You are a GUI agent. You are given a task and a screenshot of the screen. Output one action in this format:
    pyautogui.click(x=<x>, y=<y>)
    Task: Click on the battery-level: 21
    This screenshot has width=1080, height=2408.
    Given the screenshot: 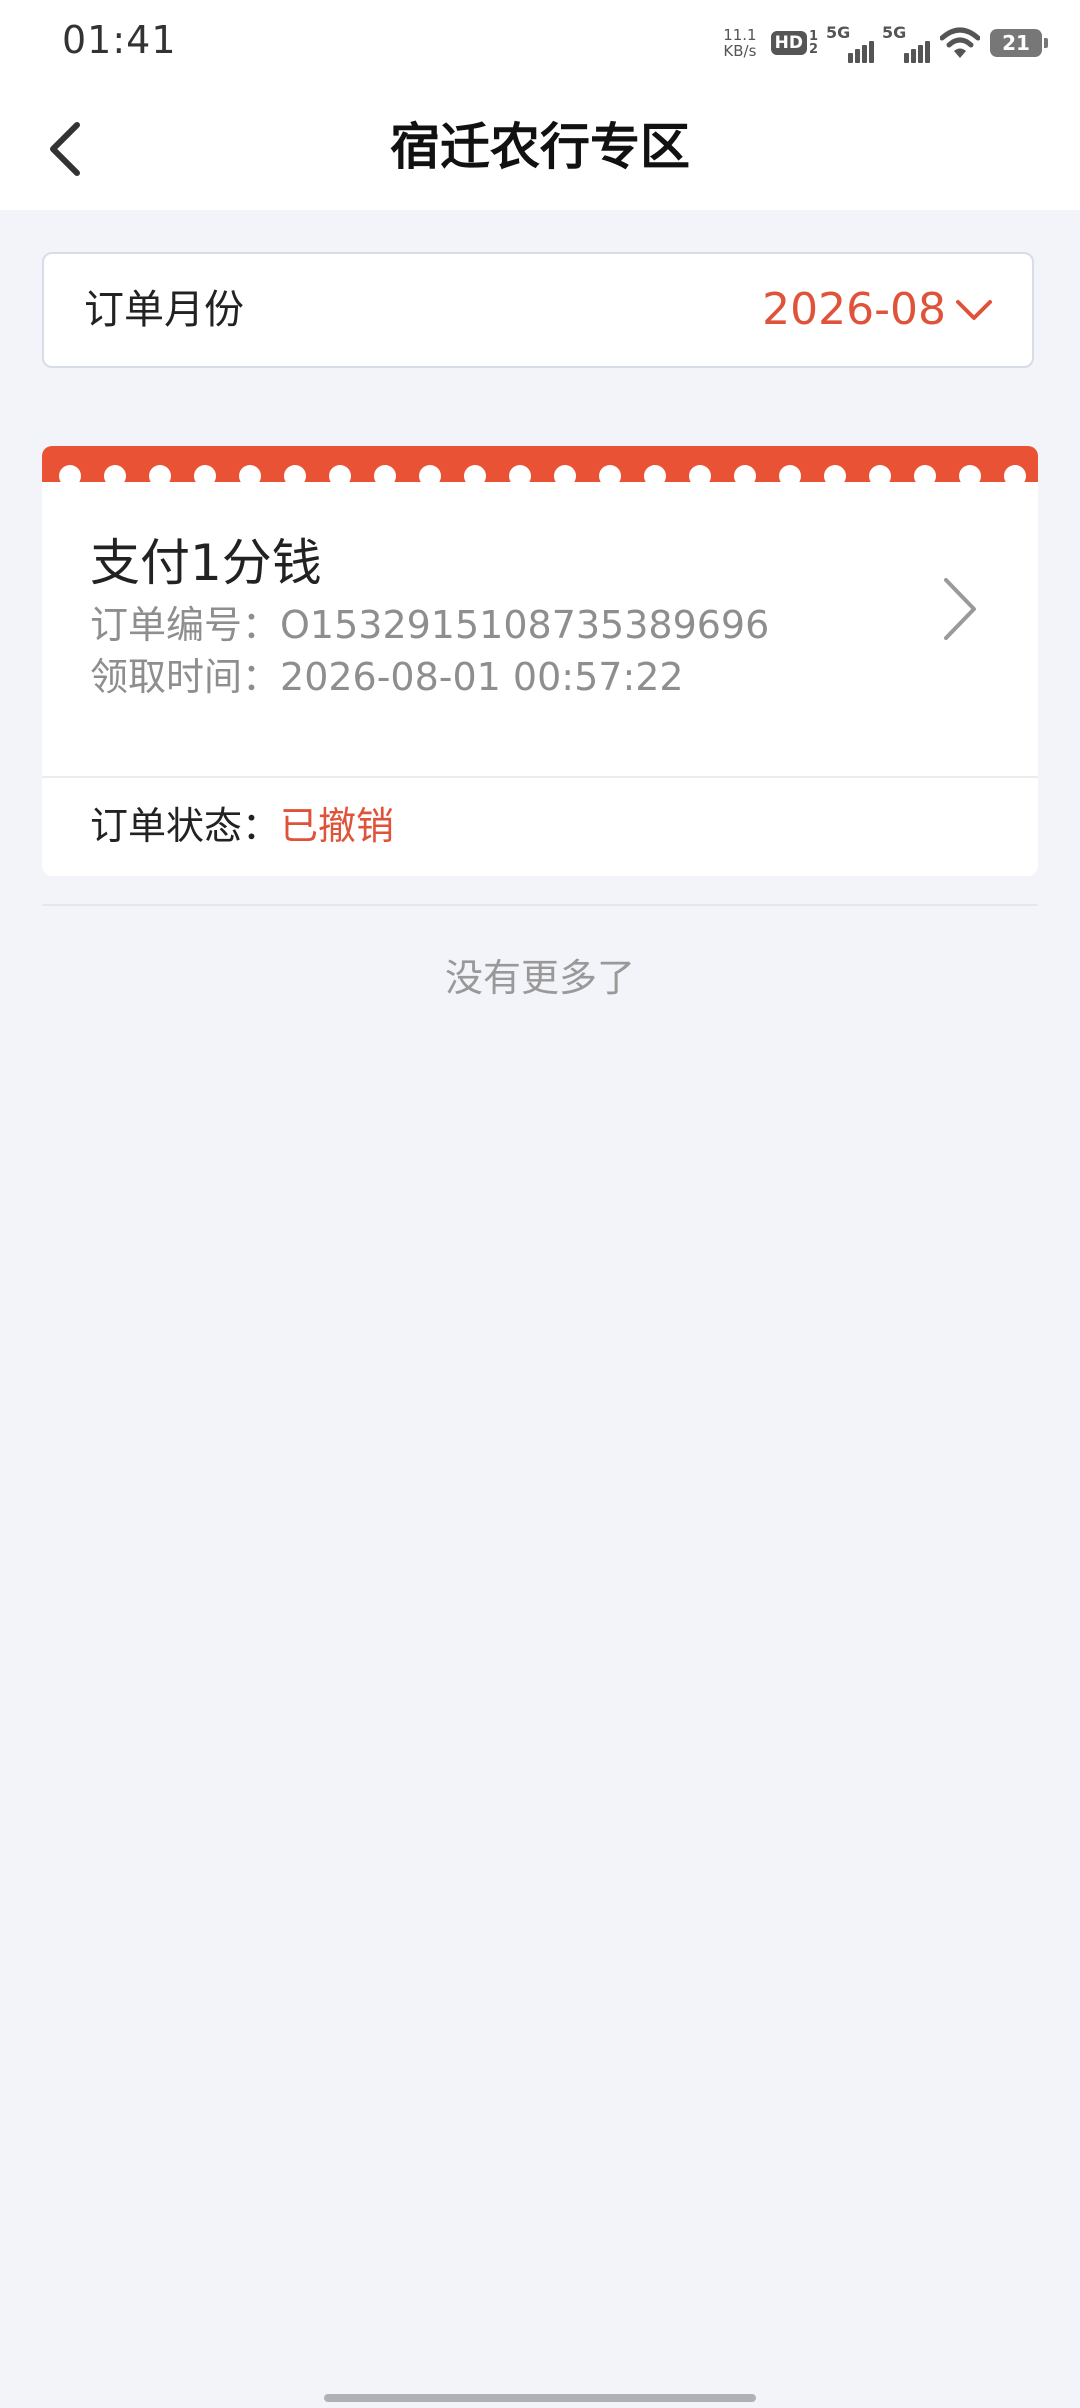 What is the action you would take?
    pyautogui.click(x=1016, y=43)
    